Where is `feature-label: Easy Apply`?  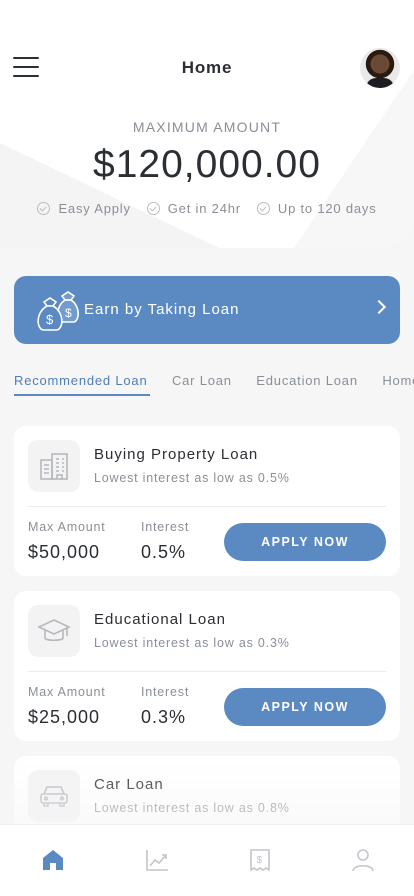 feature-label: Easy Apply is located at coordinates (94, 208).